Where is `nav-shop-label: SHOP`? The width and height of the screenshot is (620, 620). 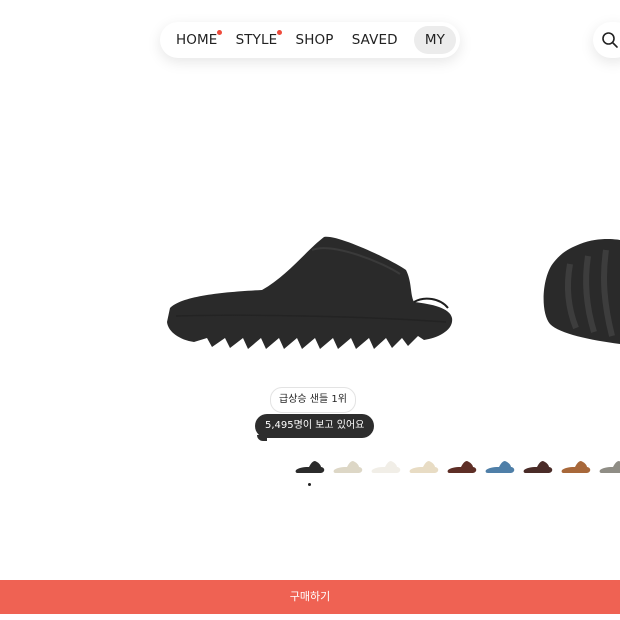 nav-shop-label: SHOP is located at coordinates (314, 40).